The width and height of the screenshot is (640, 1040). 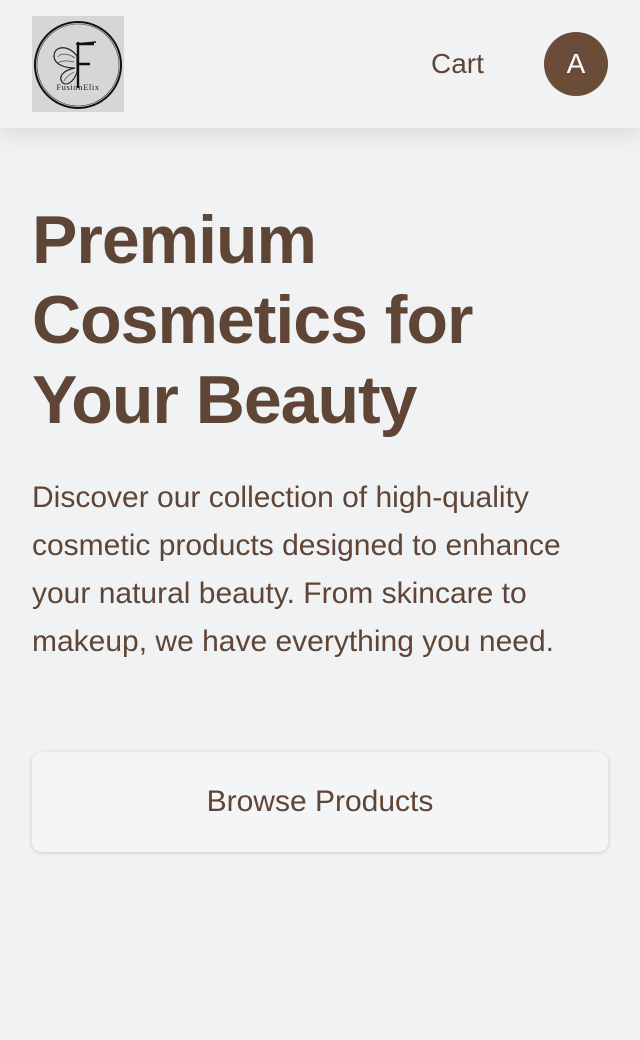 I want to click on site-header: FusionElix Cart A, so click(x=320, y=64).